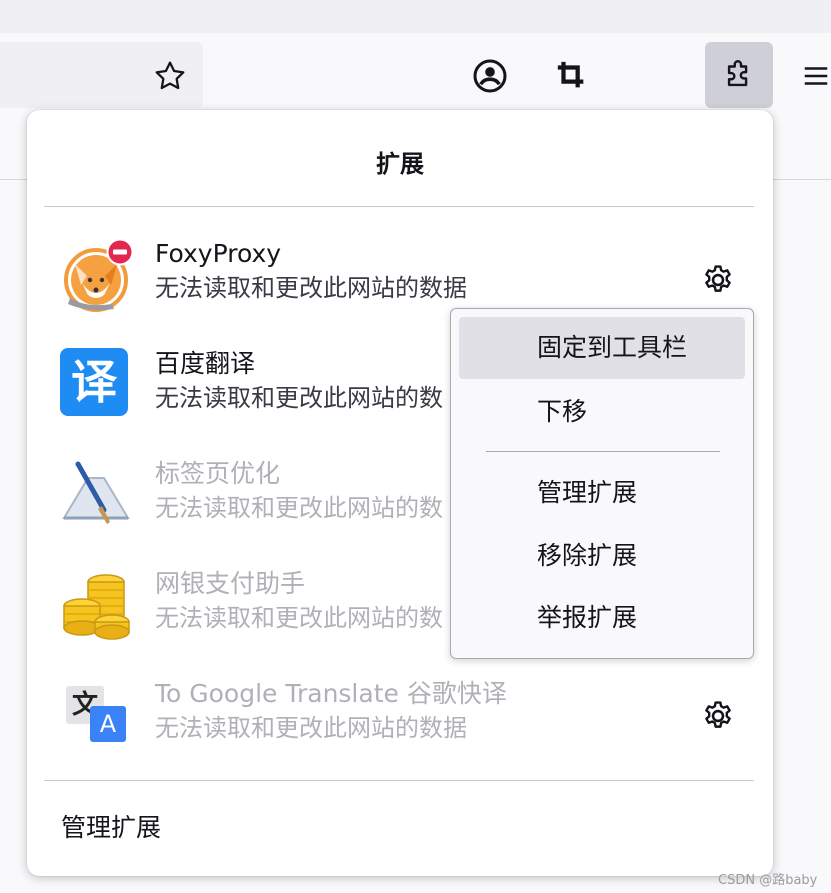  What do you see at coordinates (768, 880) in the screenshot?
I see `watermark: CSDN @路baby` at bounding box center [768, 880].